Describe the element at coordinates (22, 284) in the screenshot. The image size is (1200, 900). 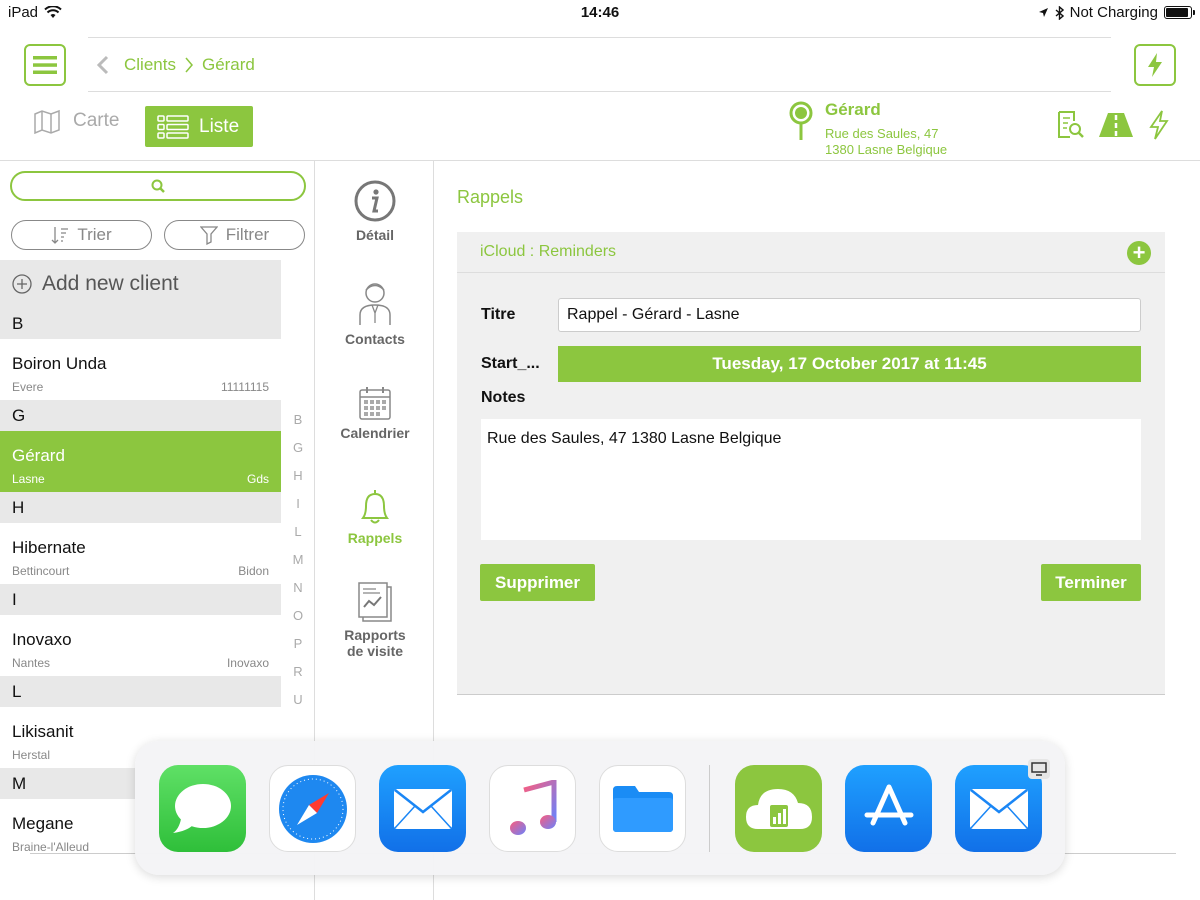
I see `plus-circle-icon` at that location.